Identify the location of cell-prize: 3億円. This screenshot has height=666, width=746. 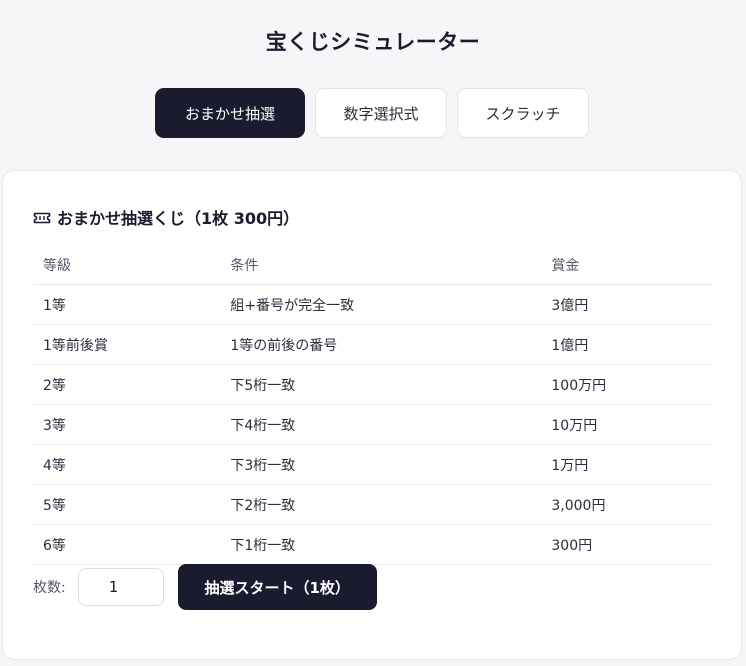
(627, 304).